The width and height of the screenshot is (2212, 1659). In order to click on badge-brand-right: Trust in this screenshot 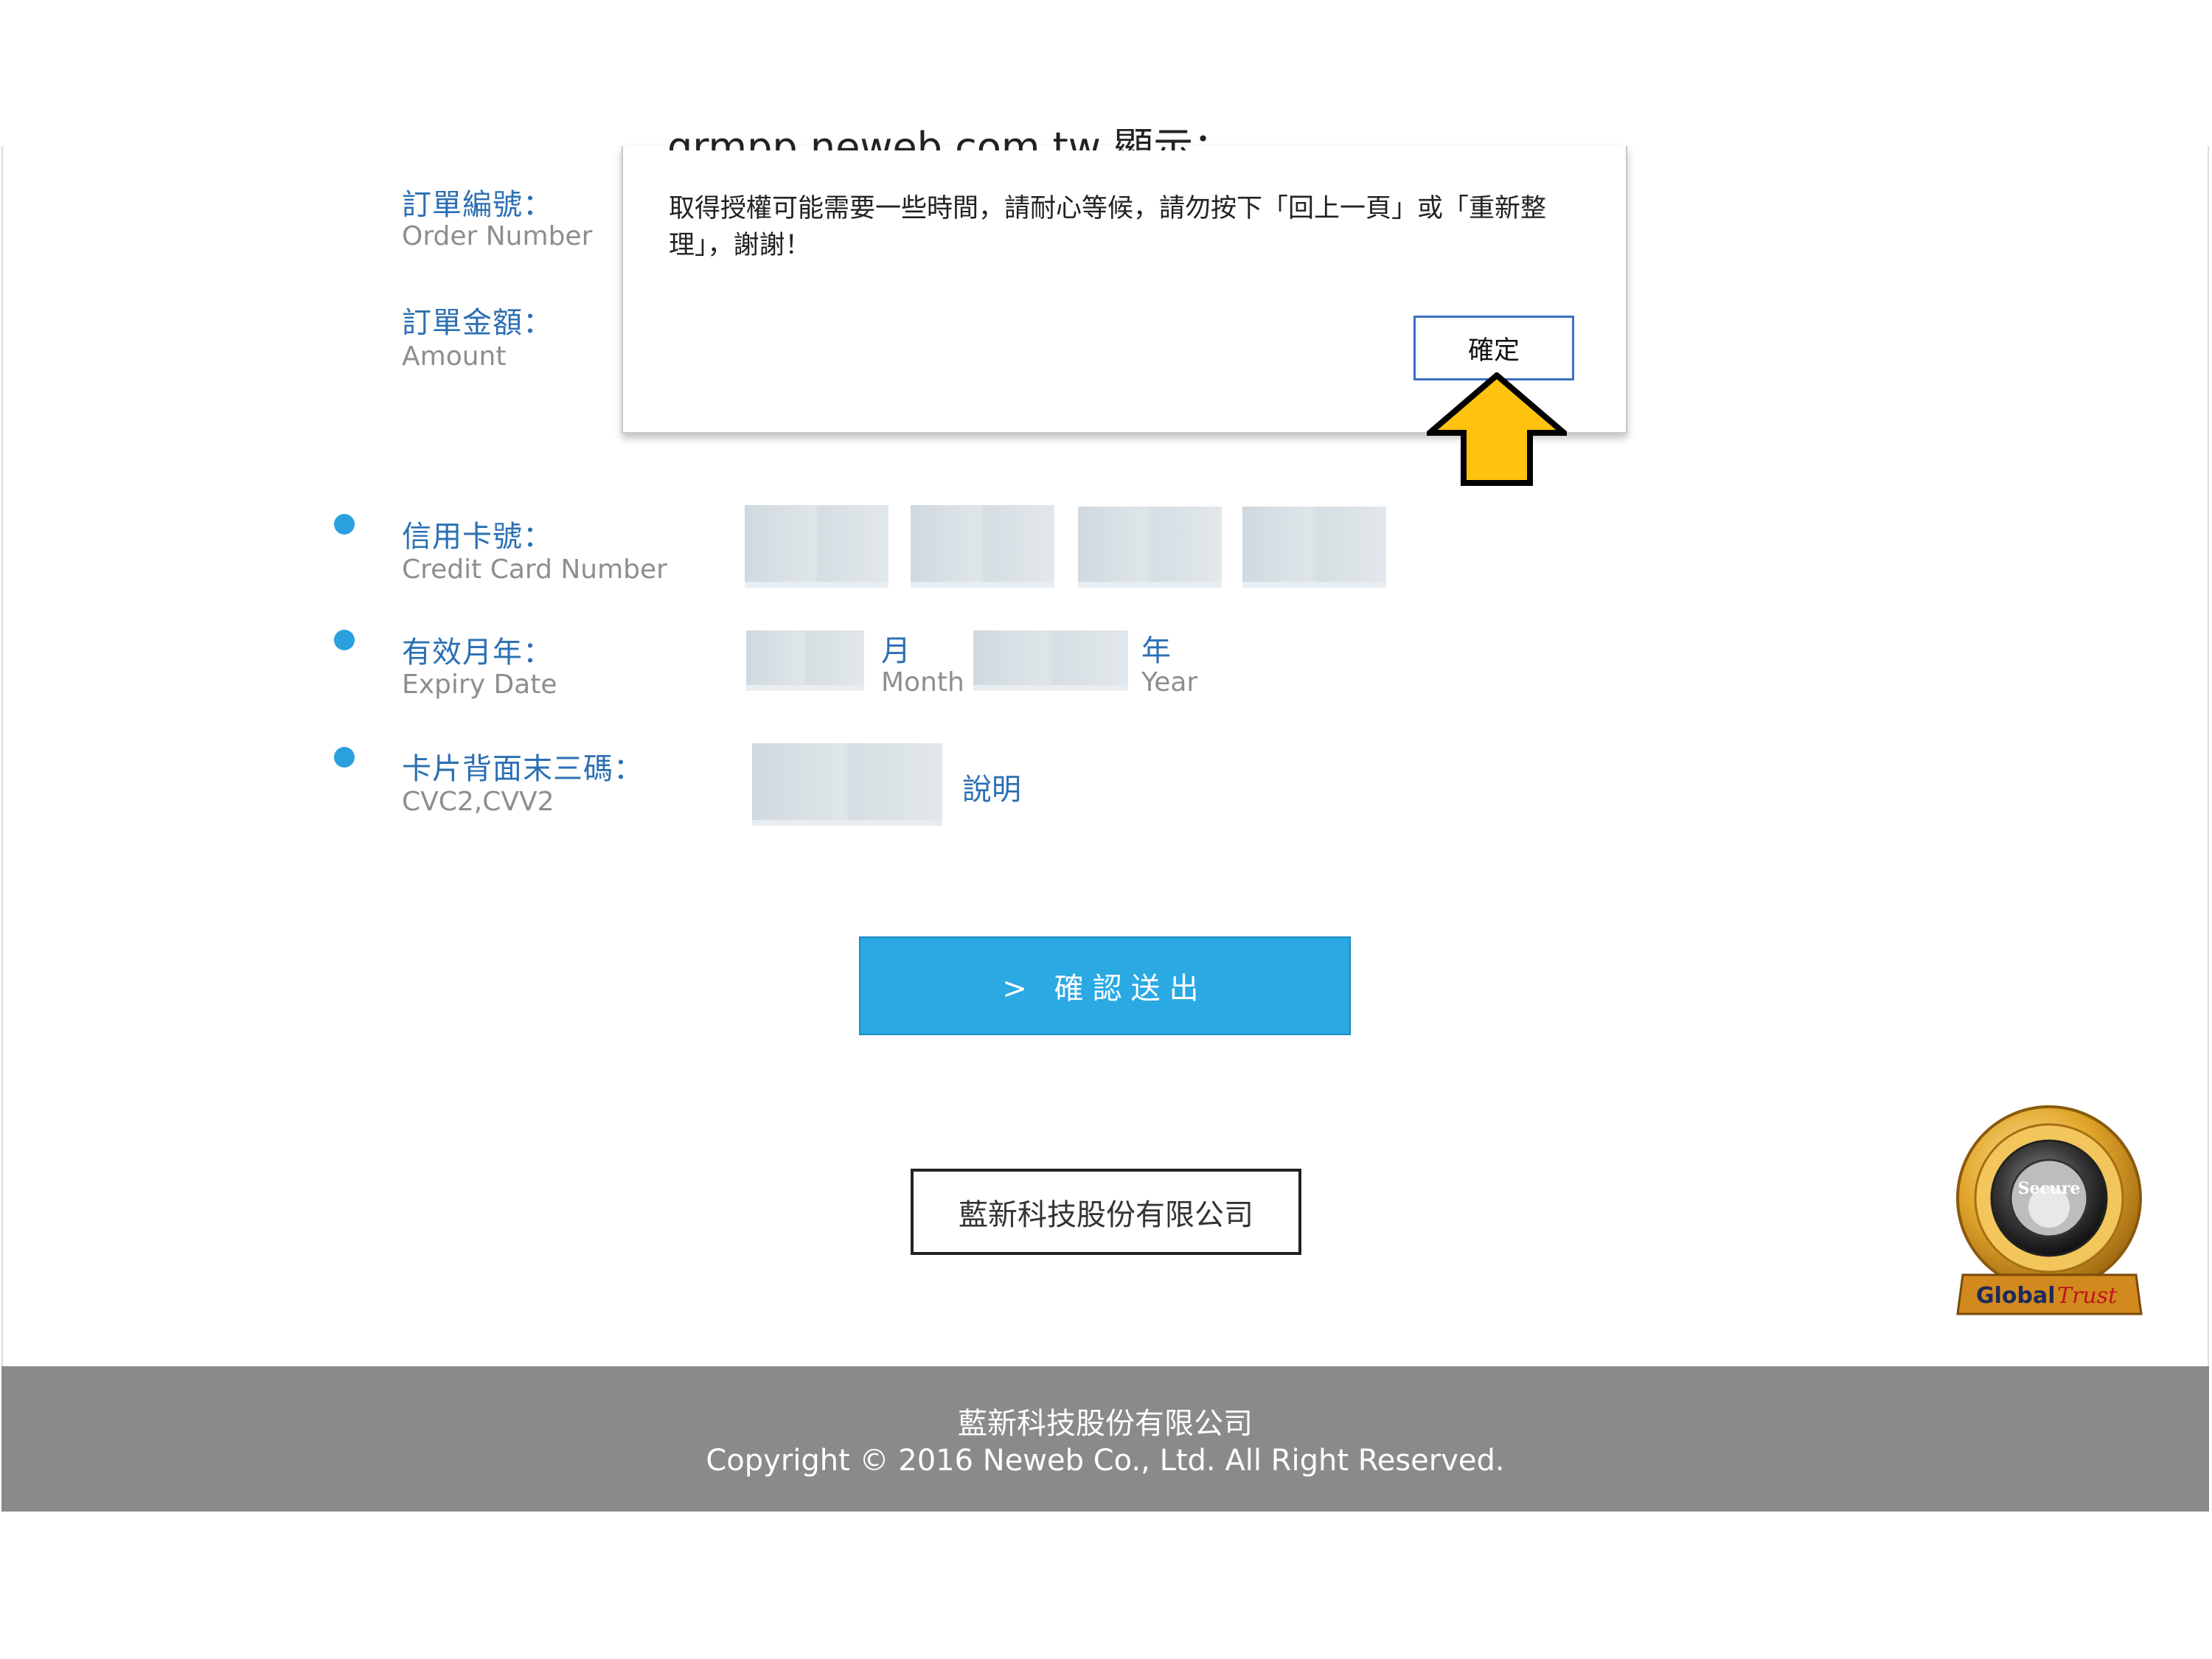, I will do `click(2087, 1296)`.